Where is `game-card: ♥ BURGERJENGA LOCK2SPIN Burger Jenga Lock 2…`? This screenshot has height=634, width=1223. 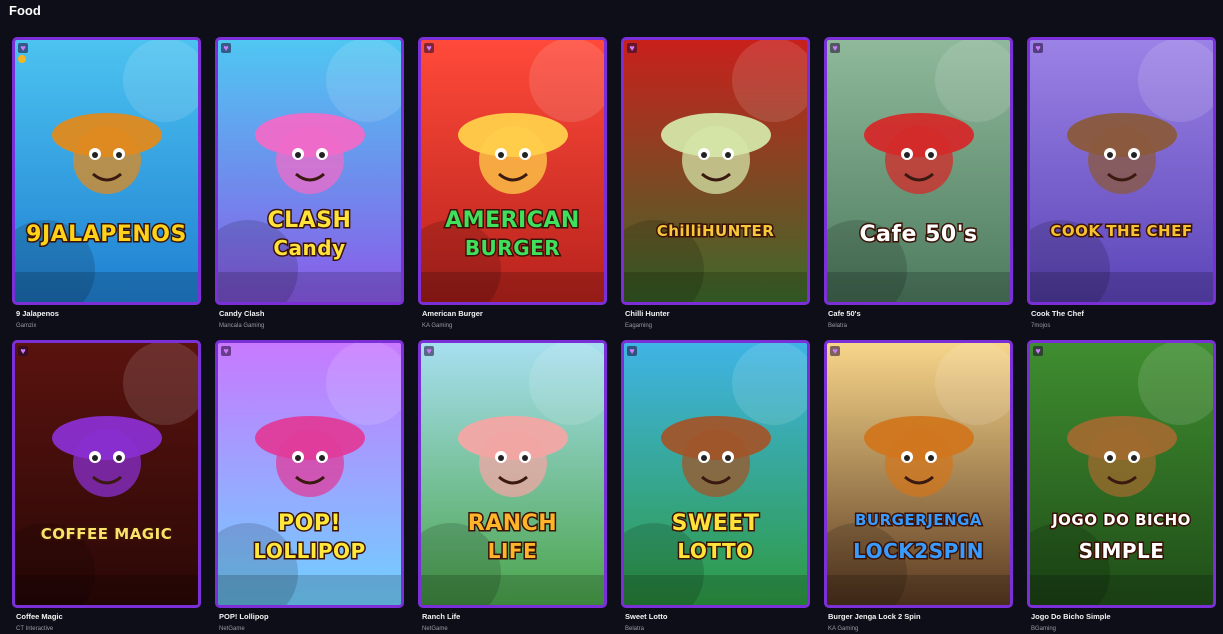
game-card: ♥ BURGERJENGA LOCK2SPIN Burger Jenga Lock 2… is located at coordinates (918, 486).